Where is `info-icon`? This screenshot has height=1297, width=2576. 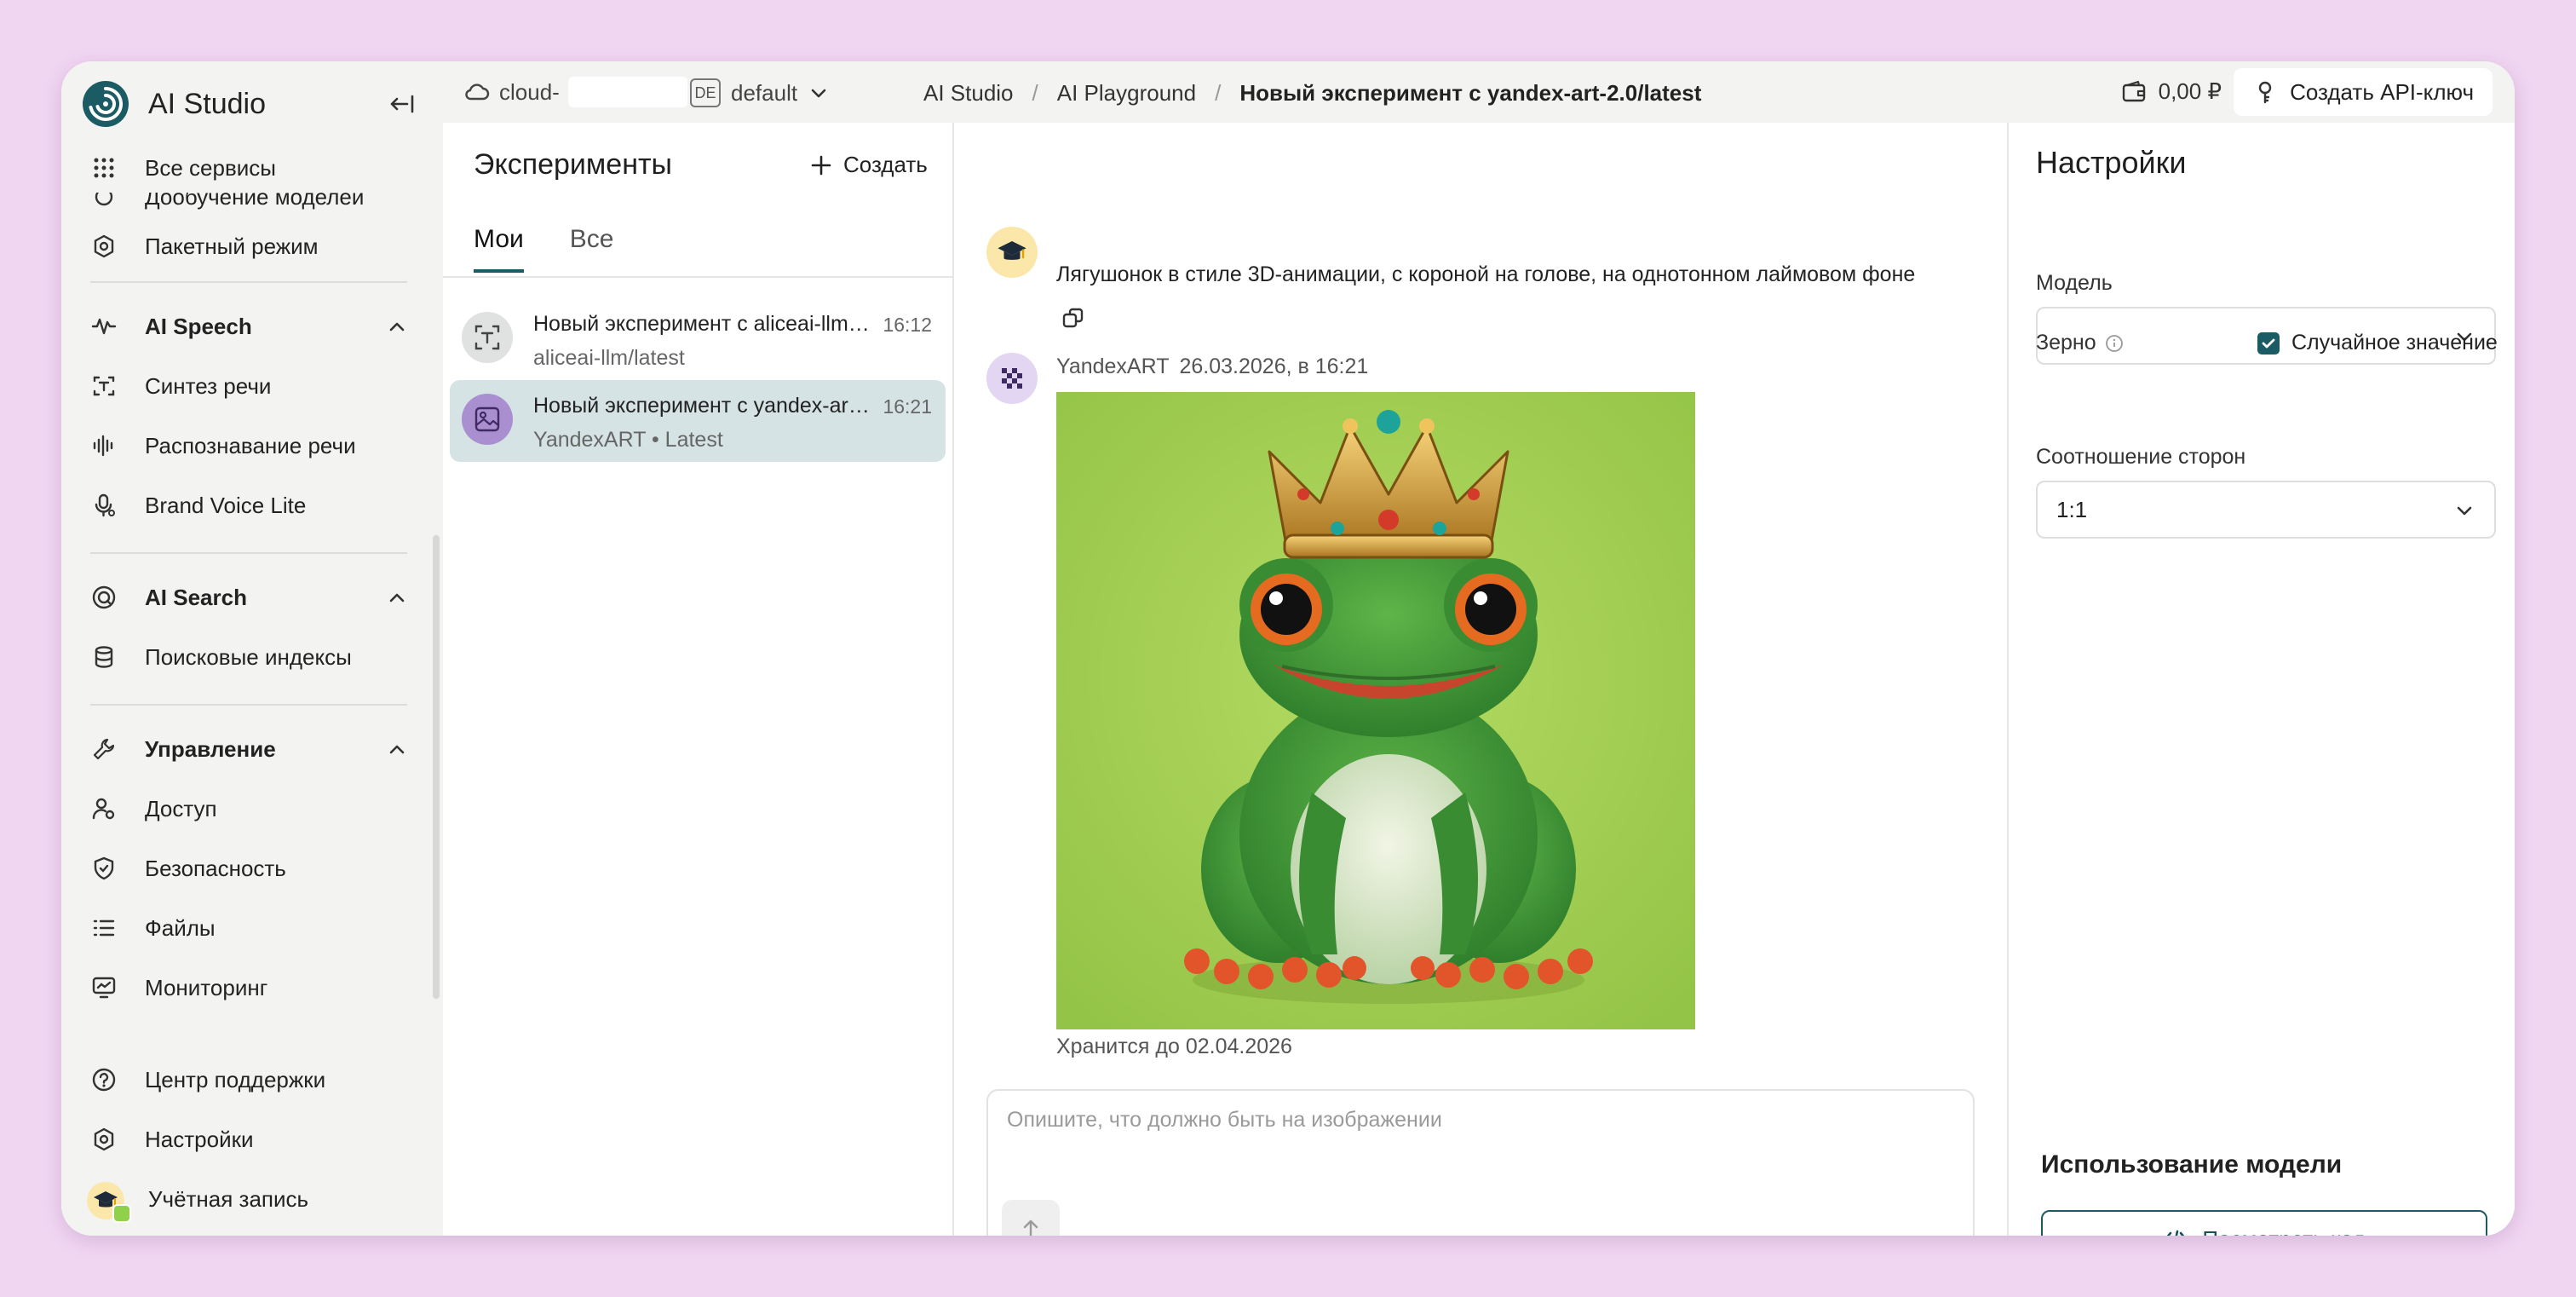
info-icon is located at coordinates (2115, 343).